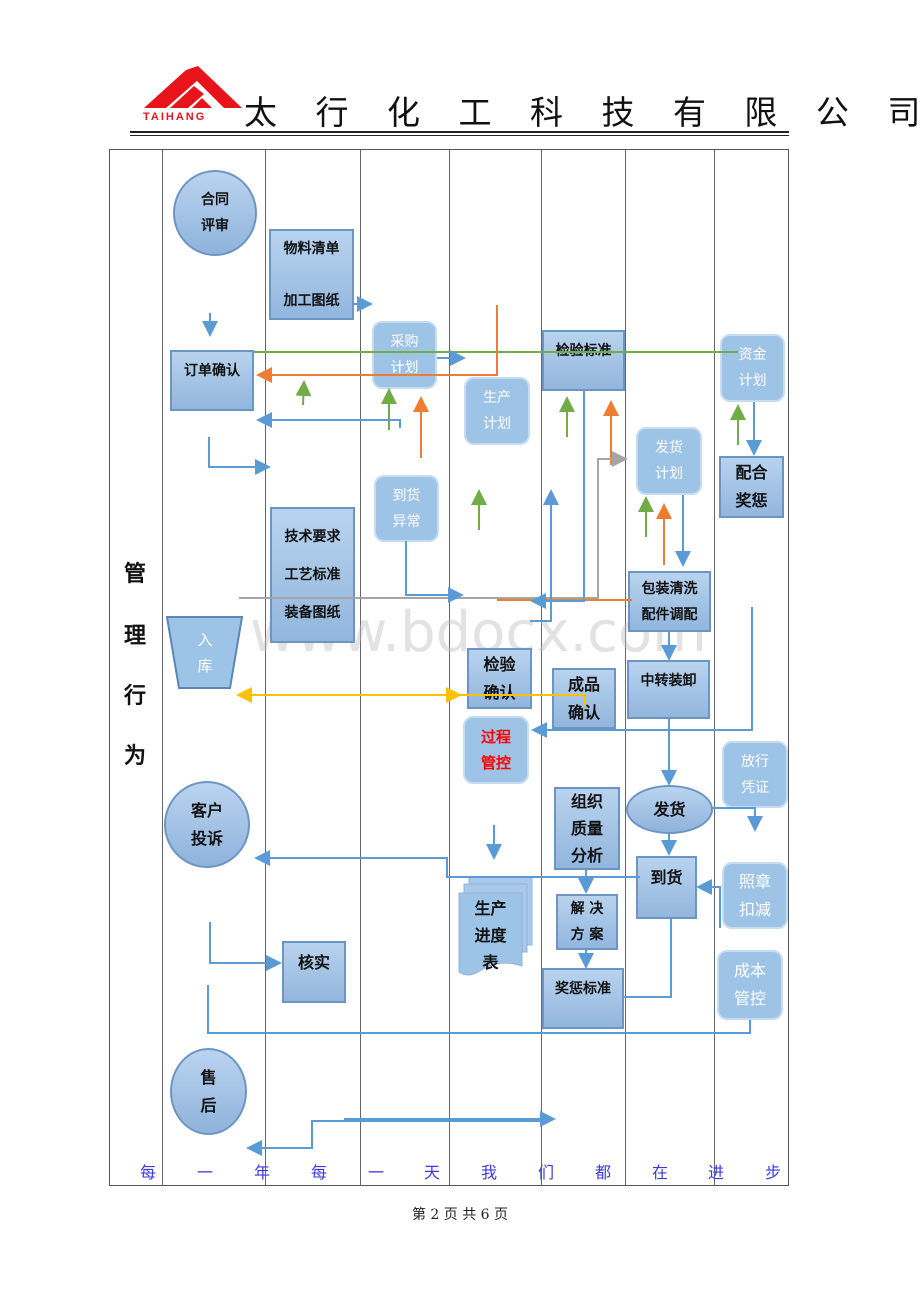 This screenshot has height=1302, width=920. I want to click on side-label-char: 行, so click(135, 696).